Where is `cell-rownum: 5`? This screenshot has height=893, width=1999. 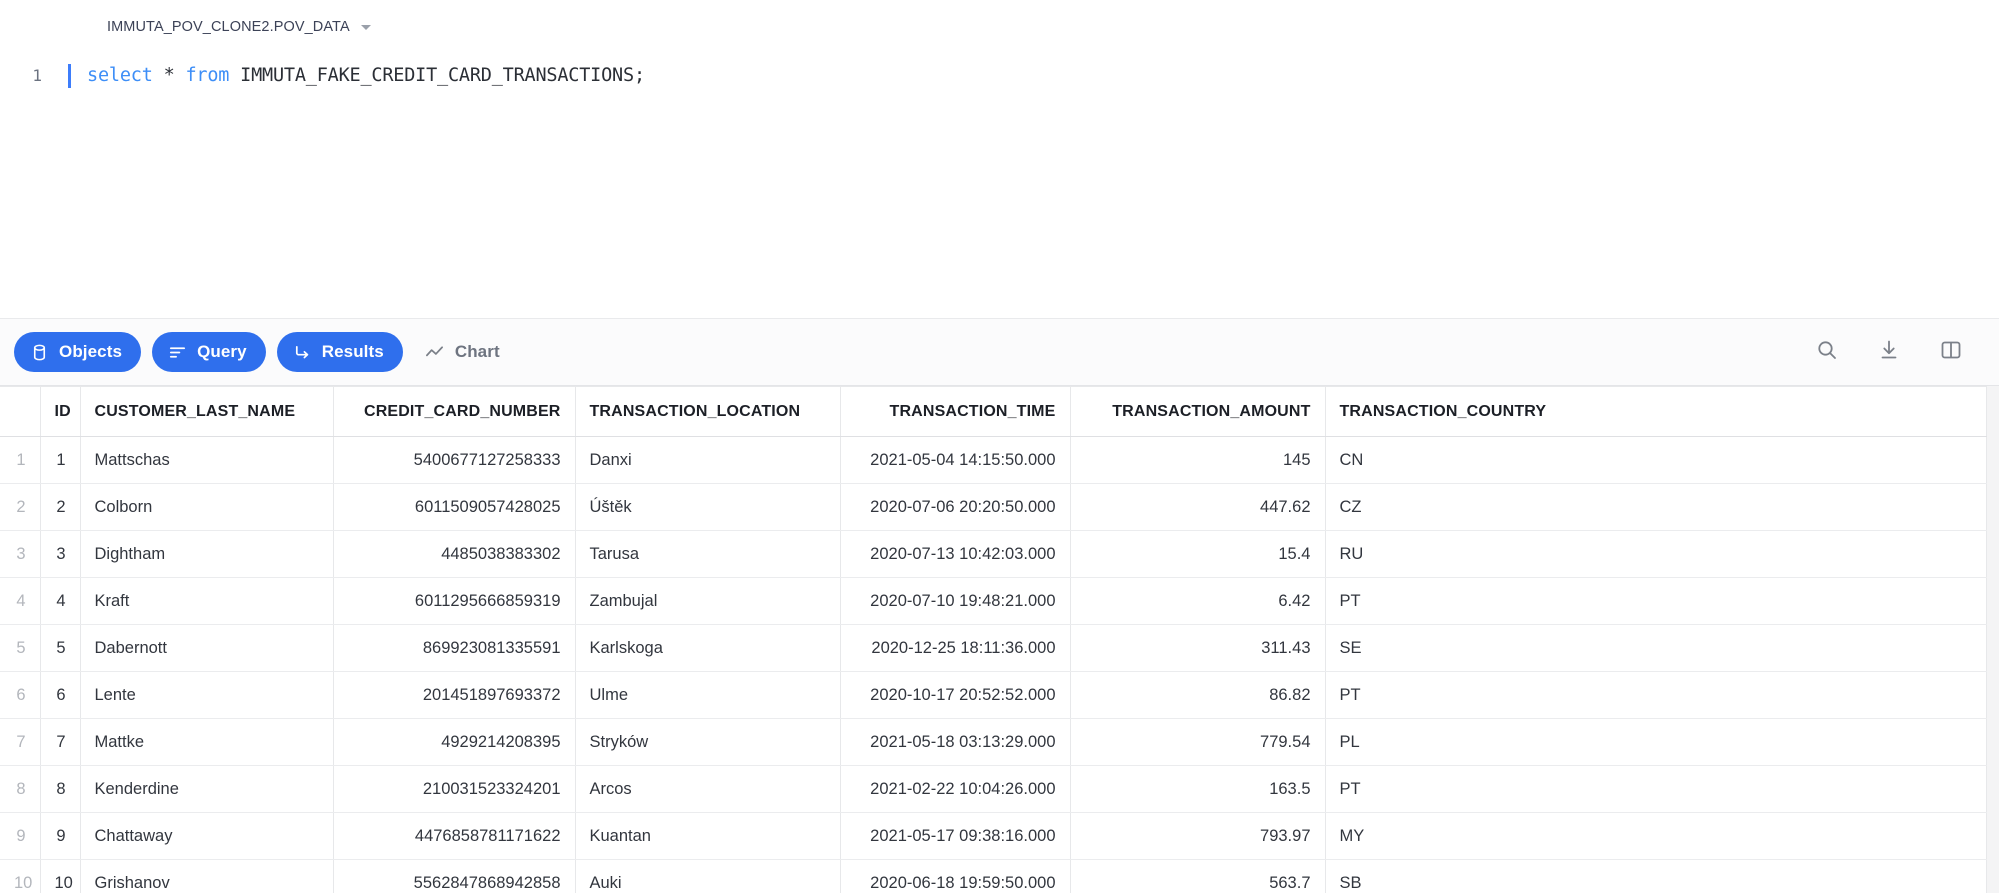 cell-rownum: 5 is located at coordinates (20, 648).